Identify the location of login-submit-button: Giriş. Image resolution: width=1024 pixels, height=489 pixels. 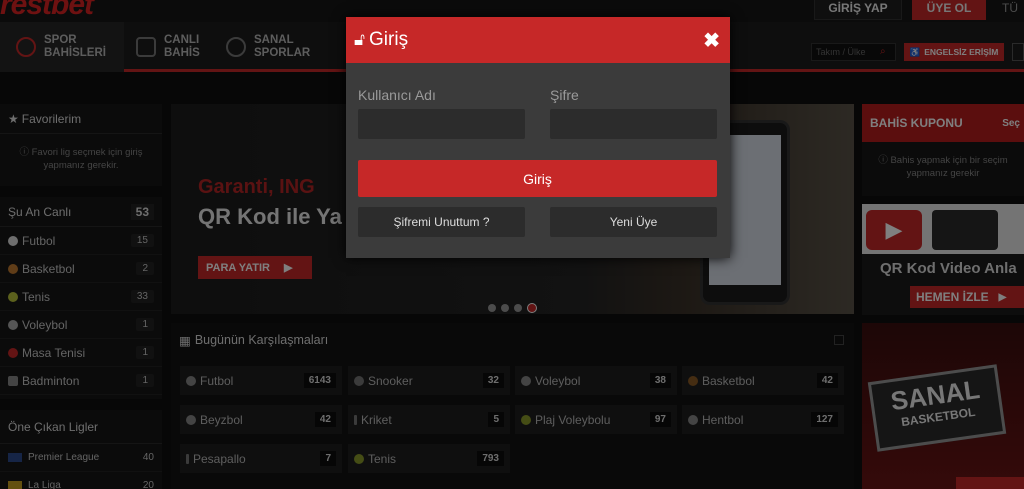
(537, 178).